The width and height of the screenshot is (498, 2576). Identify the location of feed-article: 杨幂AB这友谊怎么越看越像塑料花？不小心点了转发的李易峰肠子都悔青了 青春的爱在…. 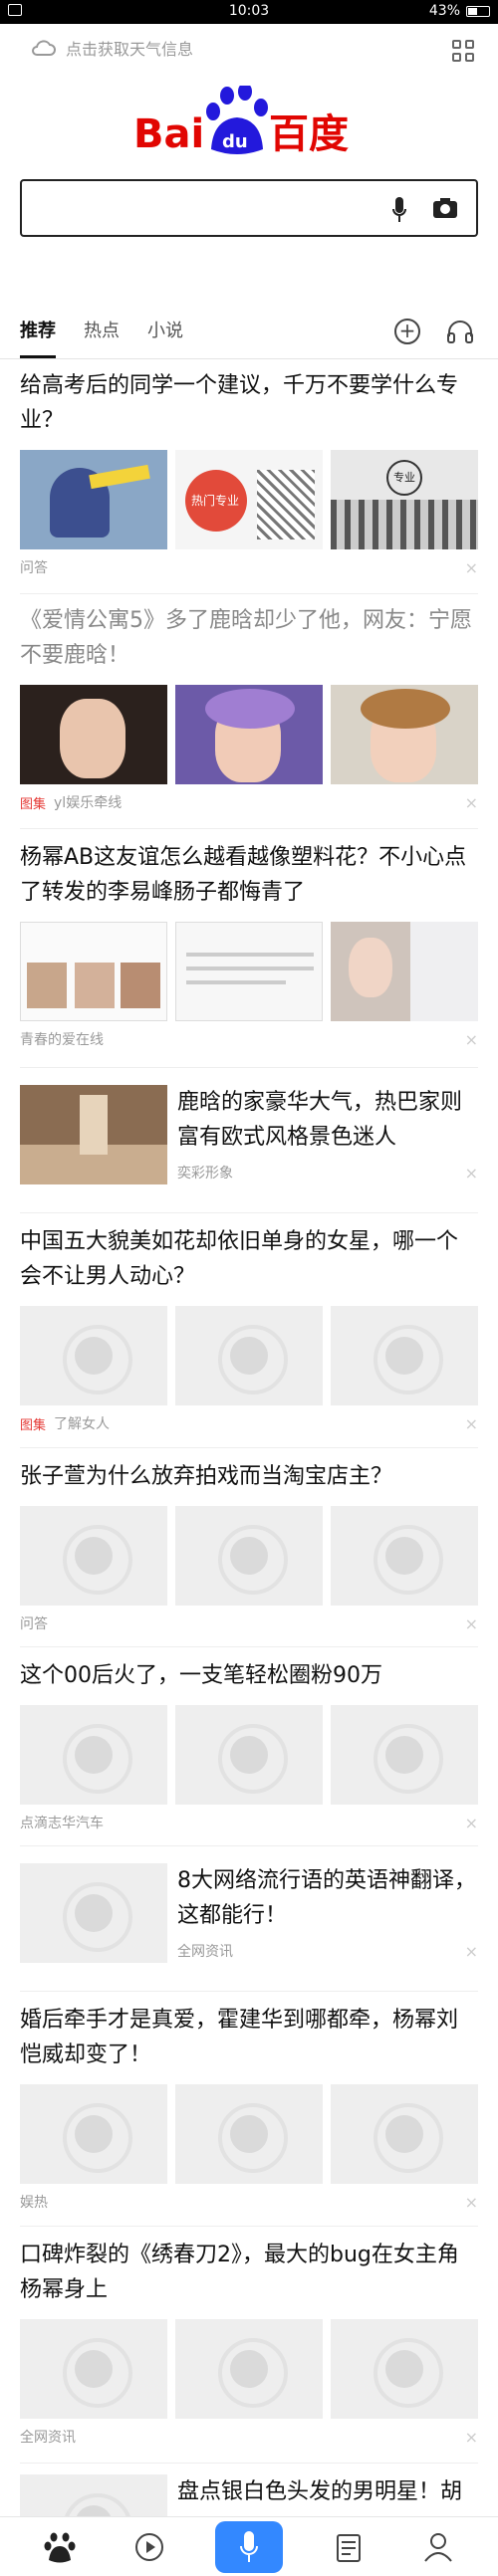
(249, 944).